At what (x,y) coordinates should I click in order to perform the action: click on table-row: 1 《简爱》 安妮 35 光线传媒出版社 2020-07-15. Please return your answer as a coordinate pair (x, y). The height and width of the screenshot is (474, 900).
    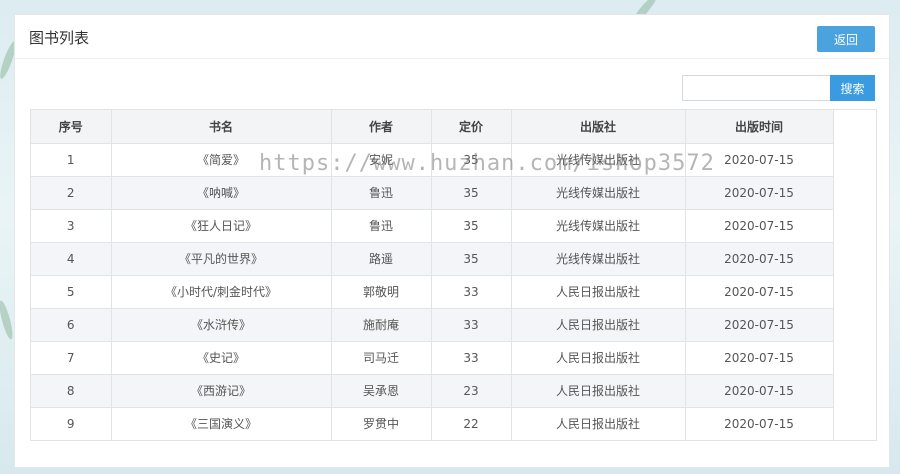
    Looking at the image, I should click on (432, 160).